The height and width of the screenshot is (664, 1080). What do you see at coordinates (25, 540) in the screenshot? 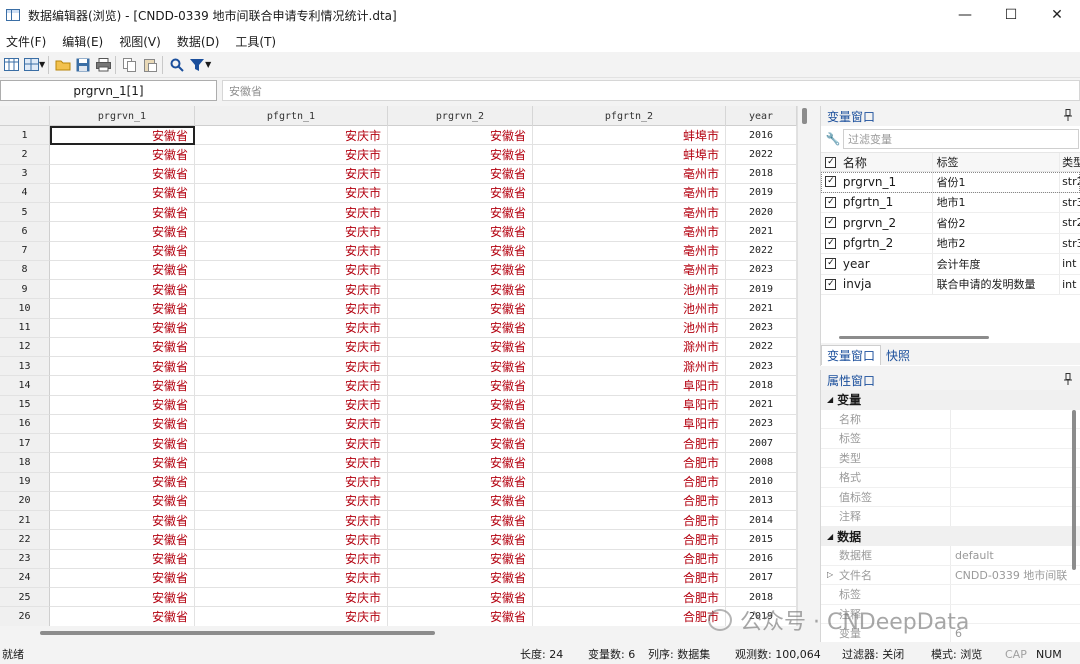
I see `row-number: 22` at bounding box center [25, 540].